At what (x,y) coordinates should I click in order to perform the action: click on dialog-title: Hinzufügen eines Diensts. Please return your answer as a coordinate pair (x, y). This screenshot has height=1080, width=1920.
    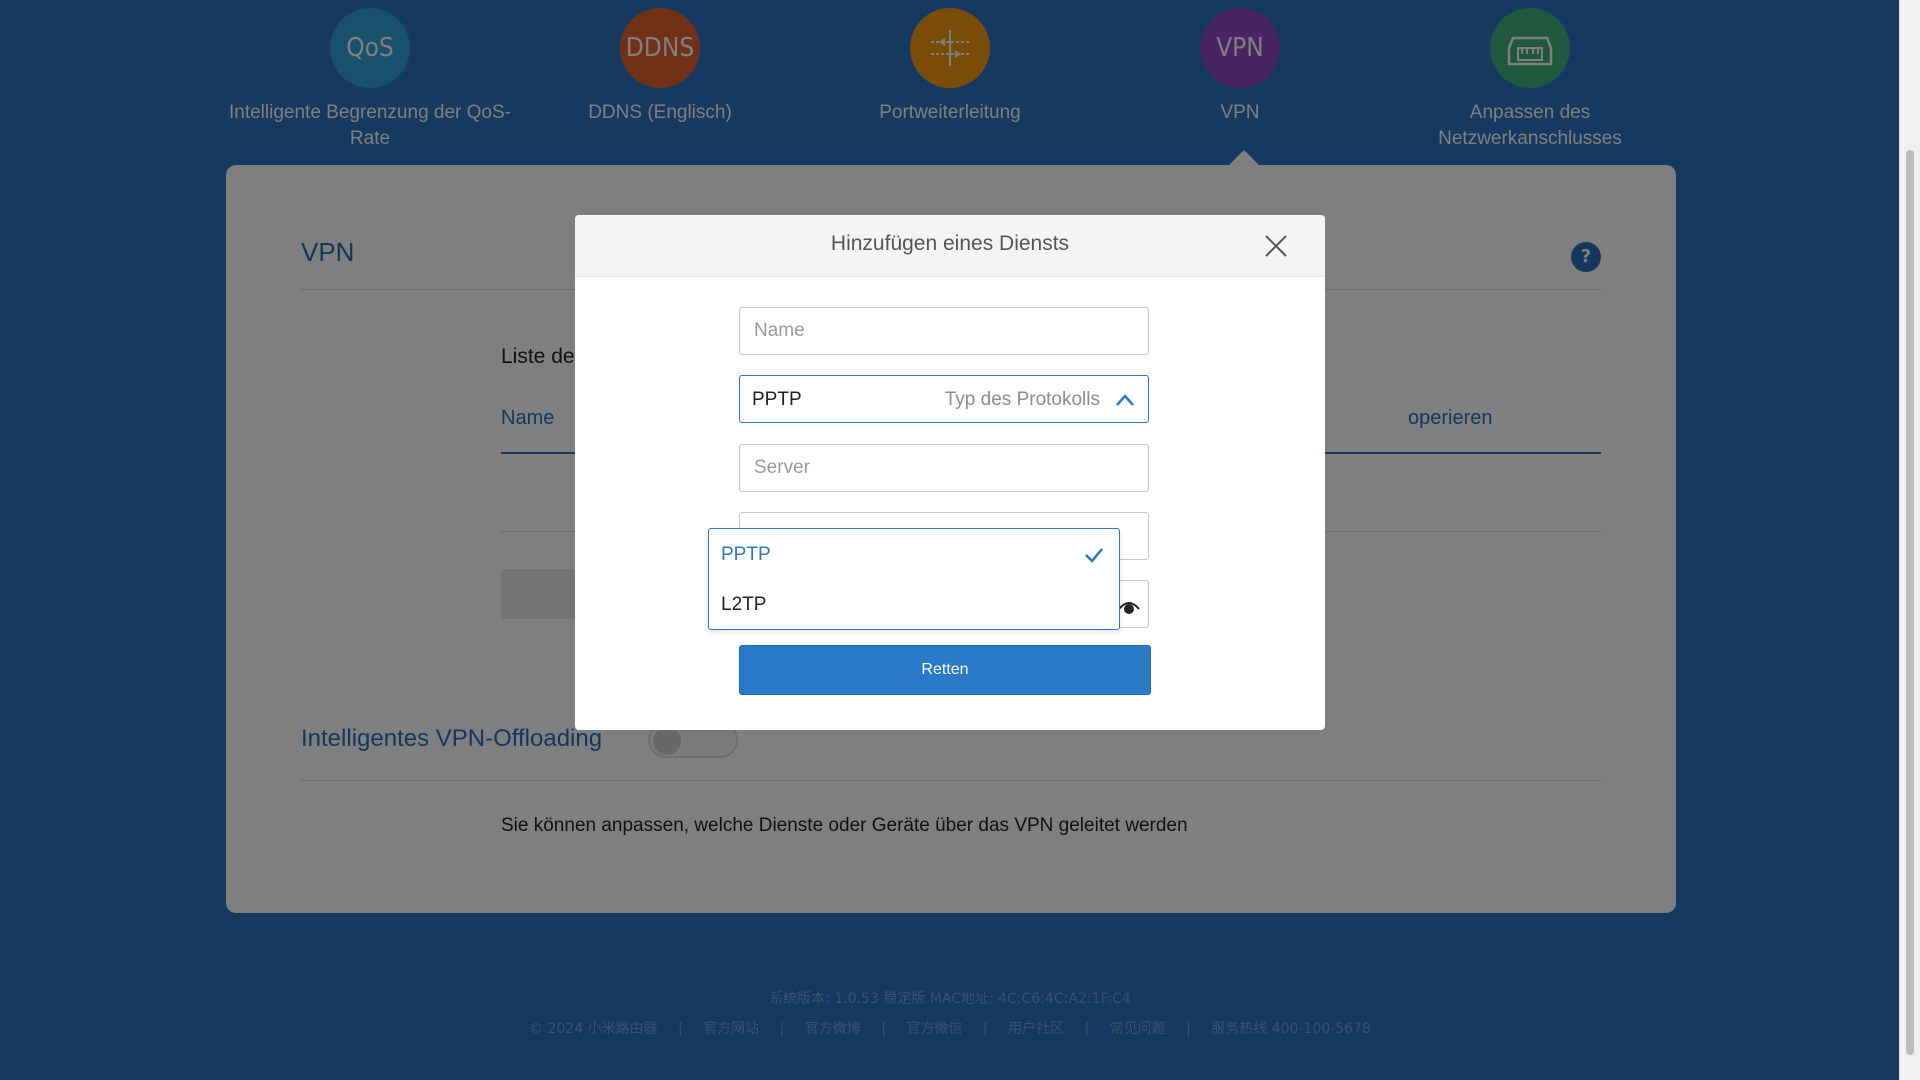
    Looking at the image, I should click on (950, 243).